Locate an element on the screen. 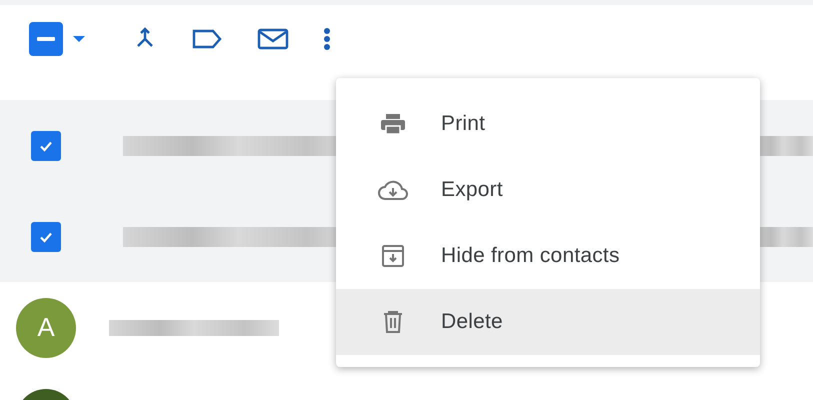 The height and width of the screenshot is (400, 813). cloud-download-icon is located at coordinates (393, 190).